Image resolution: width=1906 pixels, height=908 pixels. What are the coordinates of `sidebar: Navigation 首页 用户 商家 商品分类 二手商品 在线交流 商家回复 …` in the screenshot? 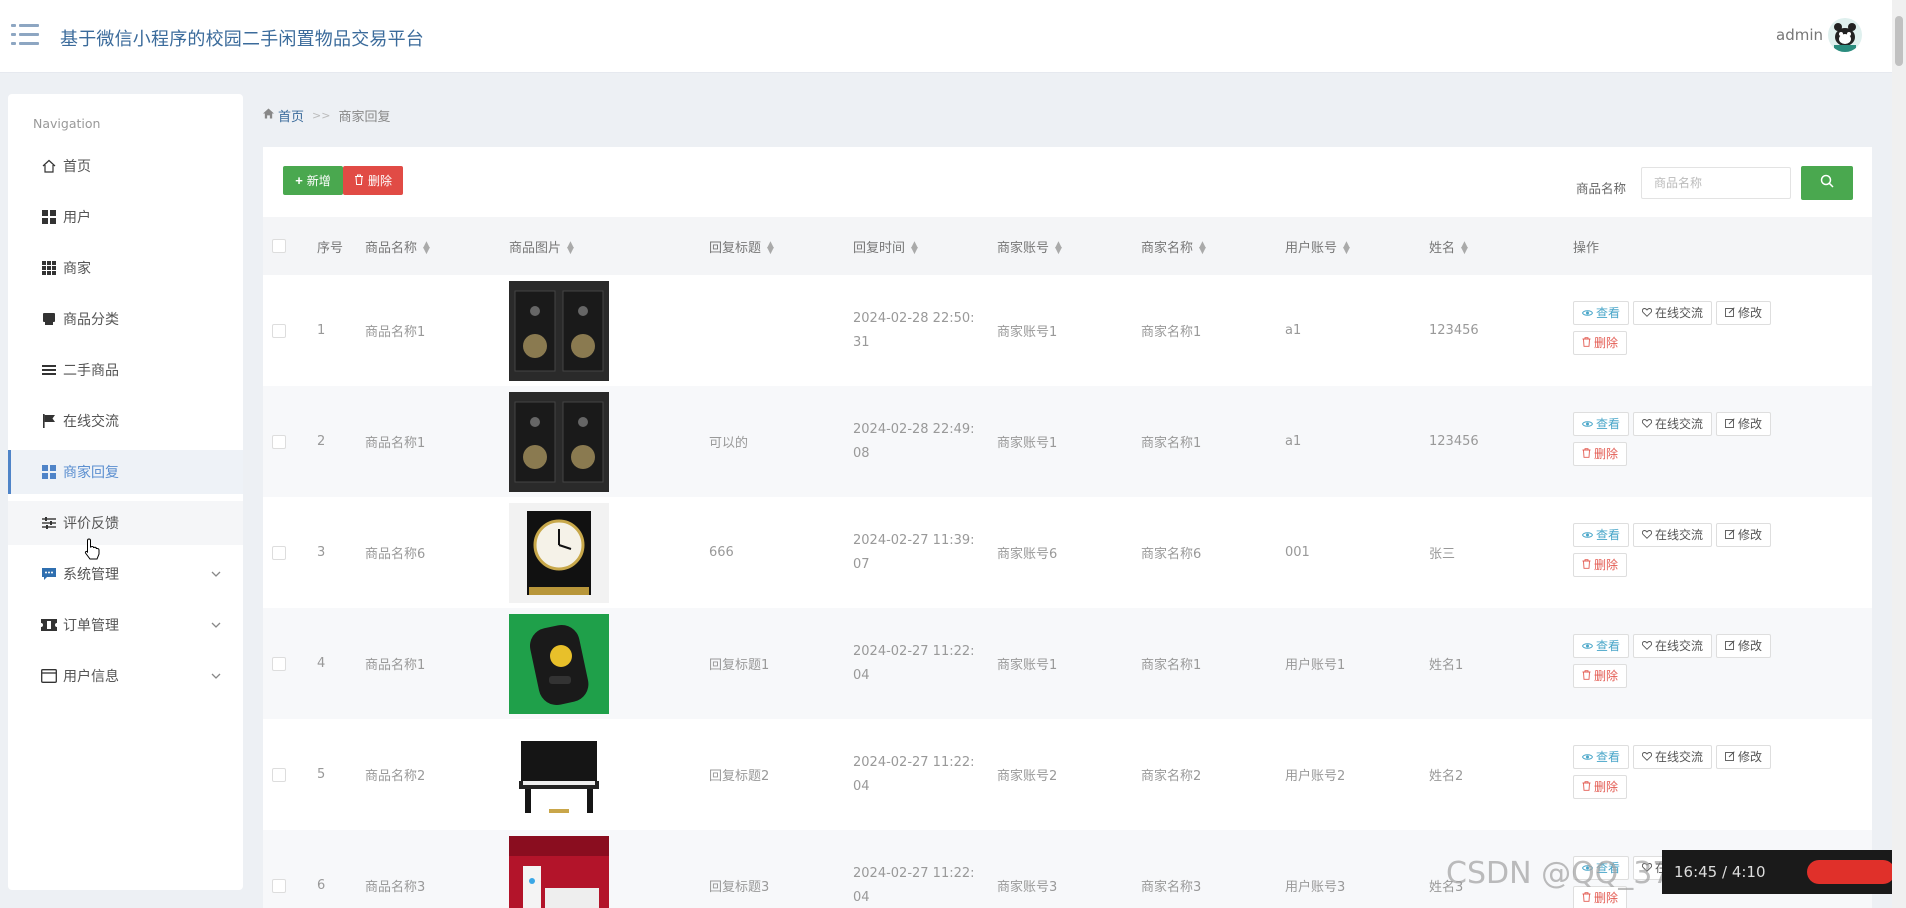 It's located at (125, 492).